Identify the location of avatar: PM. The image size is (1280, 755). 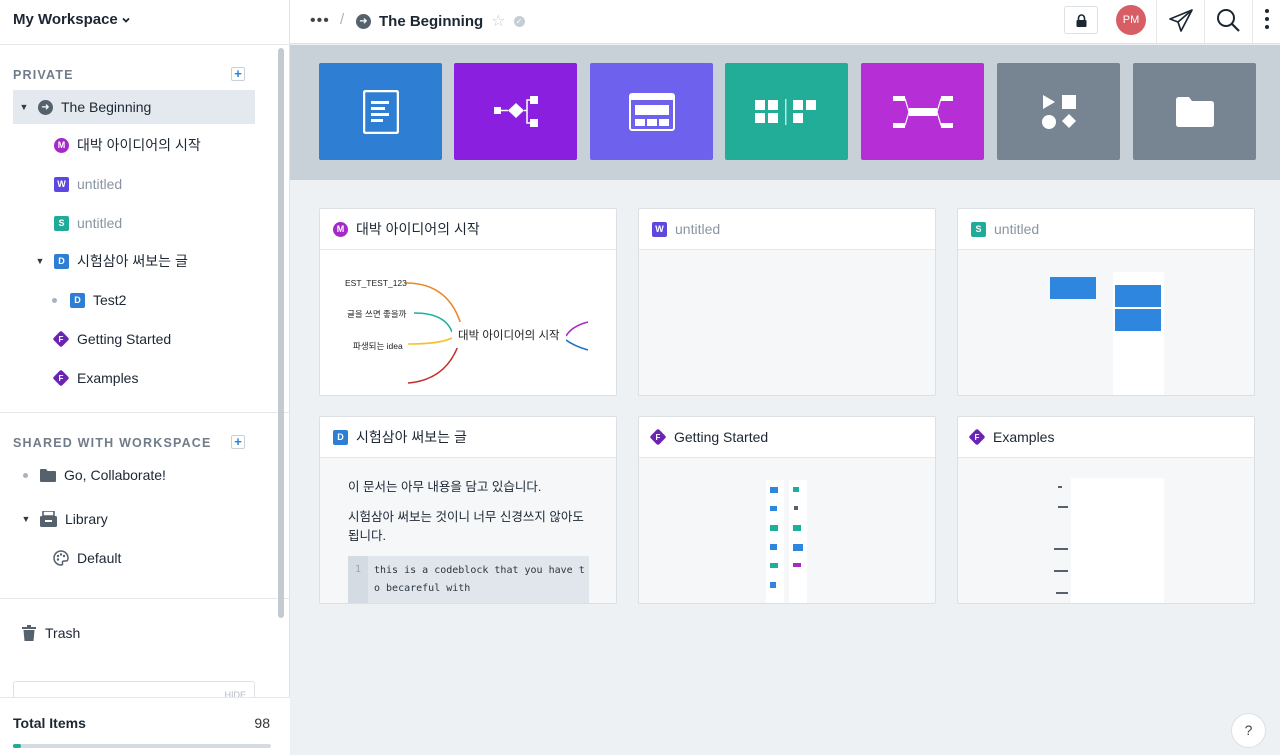
(1131, 20).